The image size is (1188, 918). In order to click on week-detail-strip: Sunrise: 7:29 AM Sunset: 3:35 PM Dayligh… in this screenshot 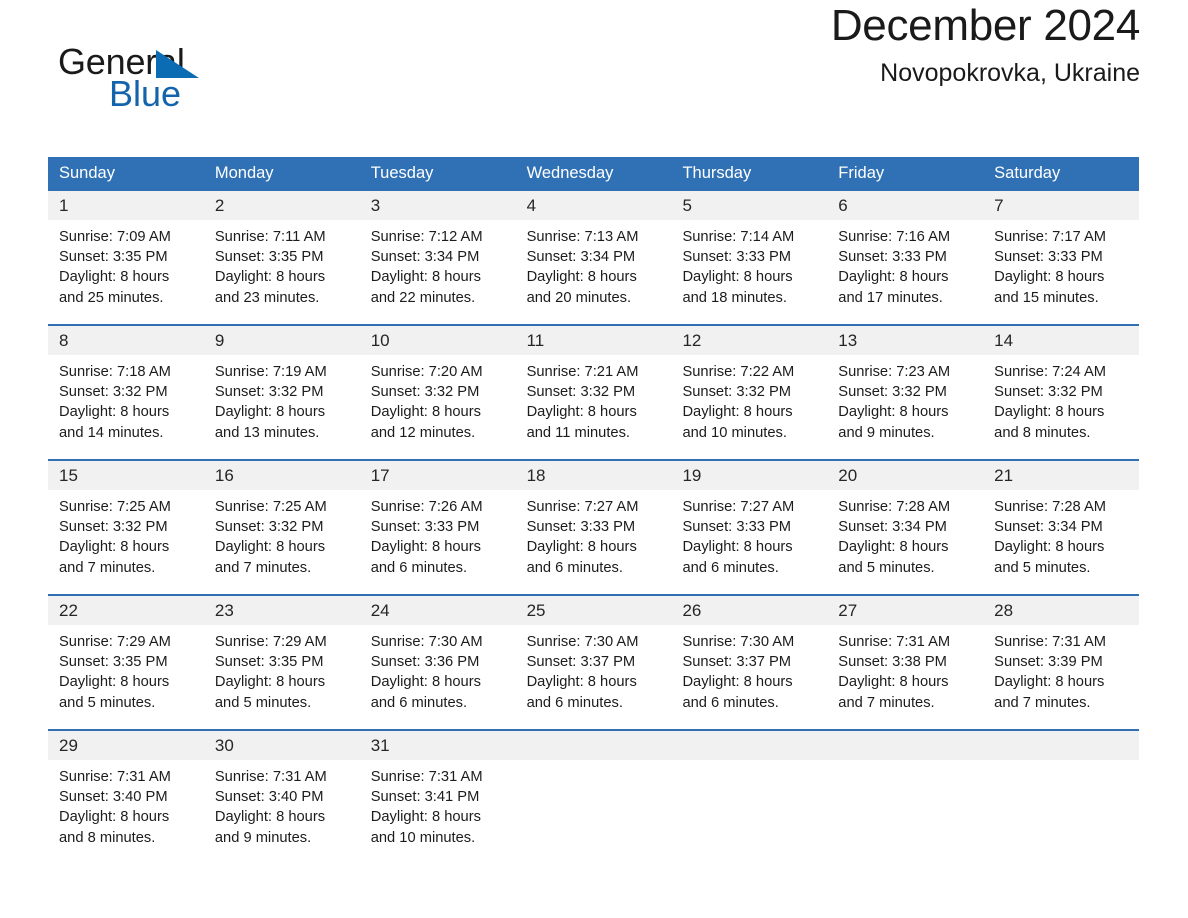, I will do `click(593, 677)`.